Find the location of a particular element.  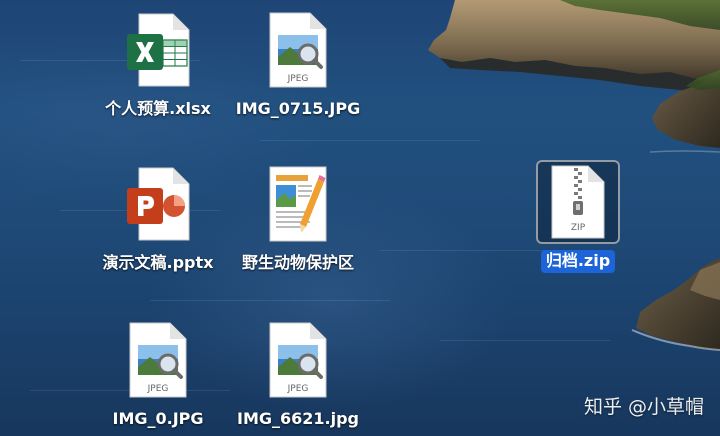

pages-document-icon is located at coordinates (298, 204).